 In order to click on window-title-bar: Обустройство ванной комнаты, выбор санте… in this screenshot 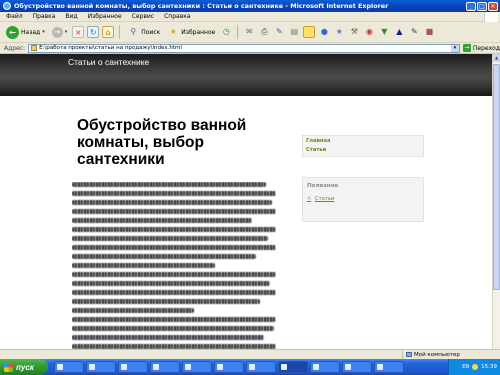, I will do `click(250, 6)`.